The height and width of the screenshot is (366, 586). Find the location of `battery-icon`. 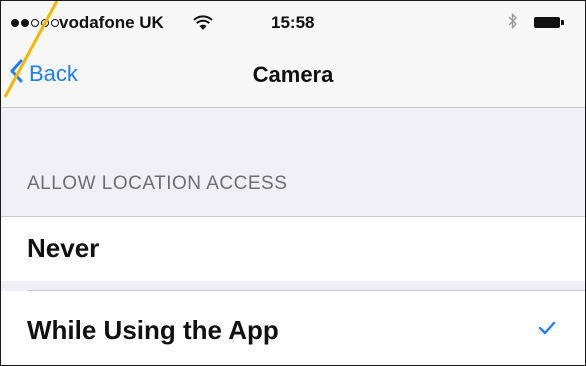

battery-icon is located at coordinates (547, 22).